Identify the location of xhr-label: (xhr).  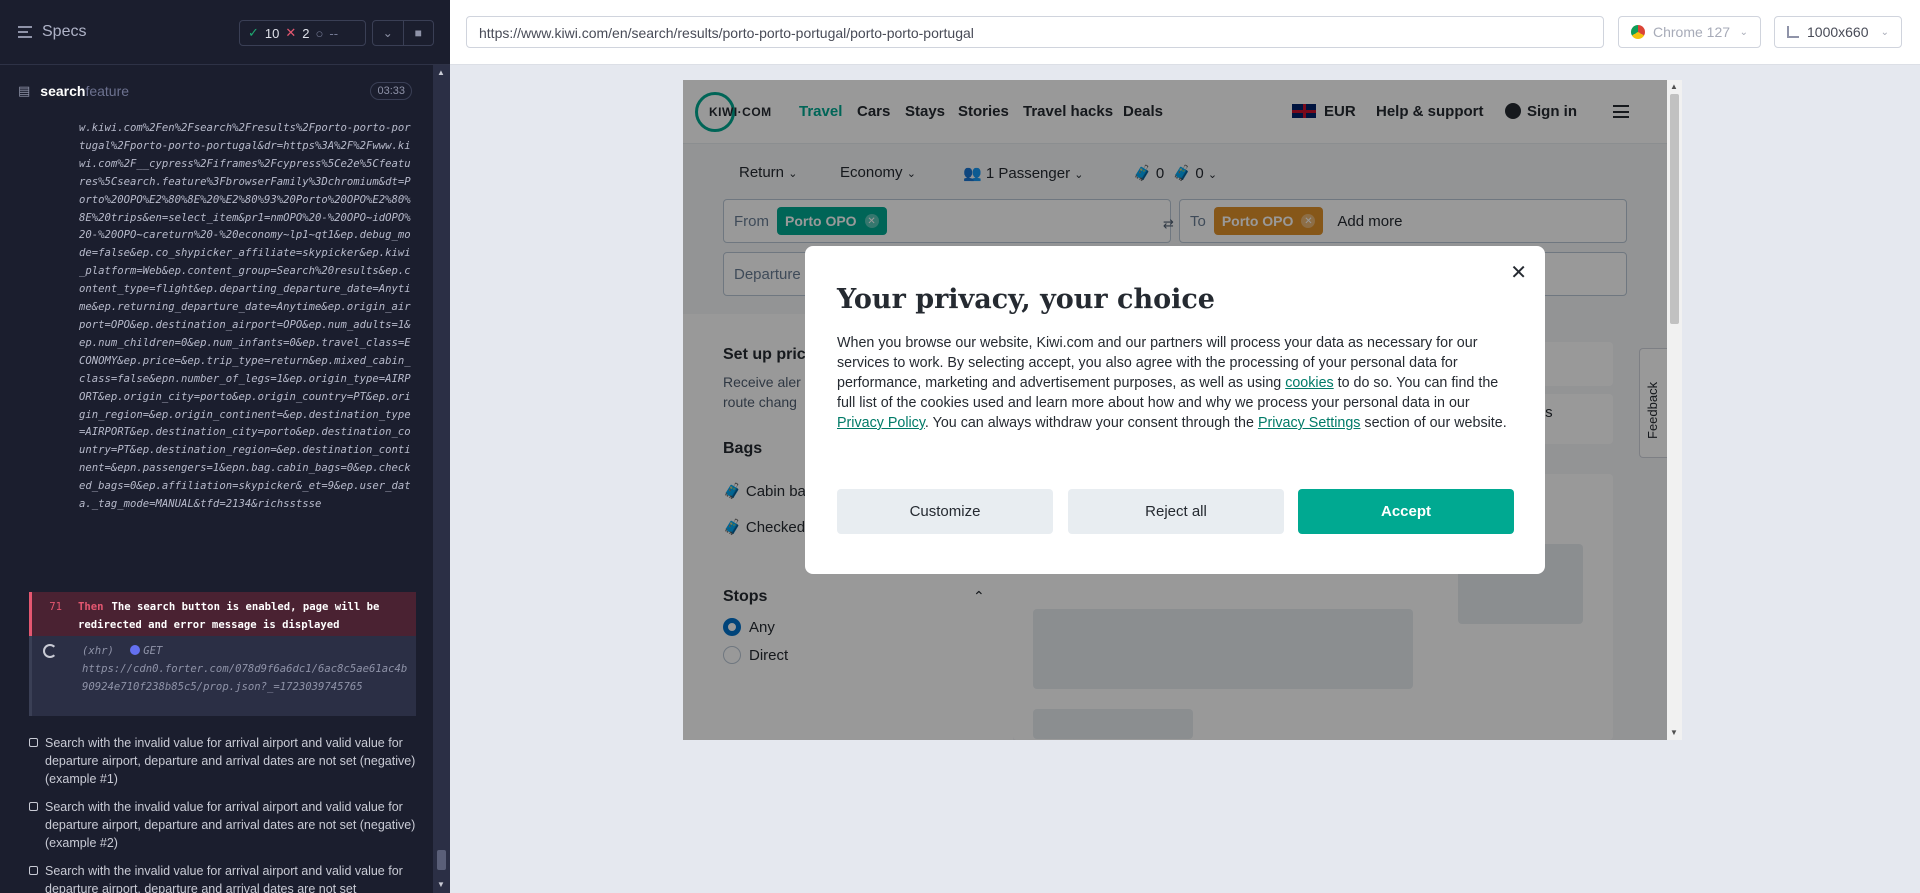
(98, 651).